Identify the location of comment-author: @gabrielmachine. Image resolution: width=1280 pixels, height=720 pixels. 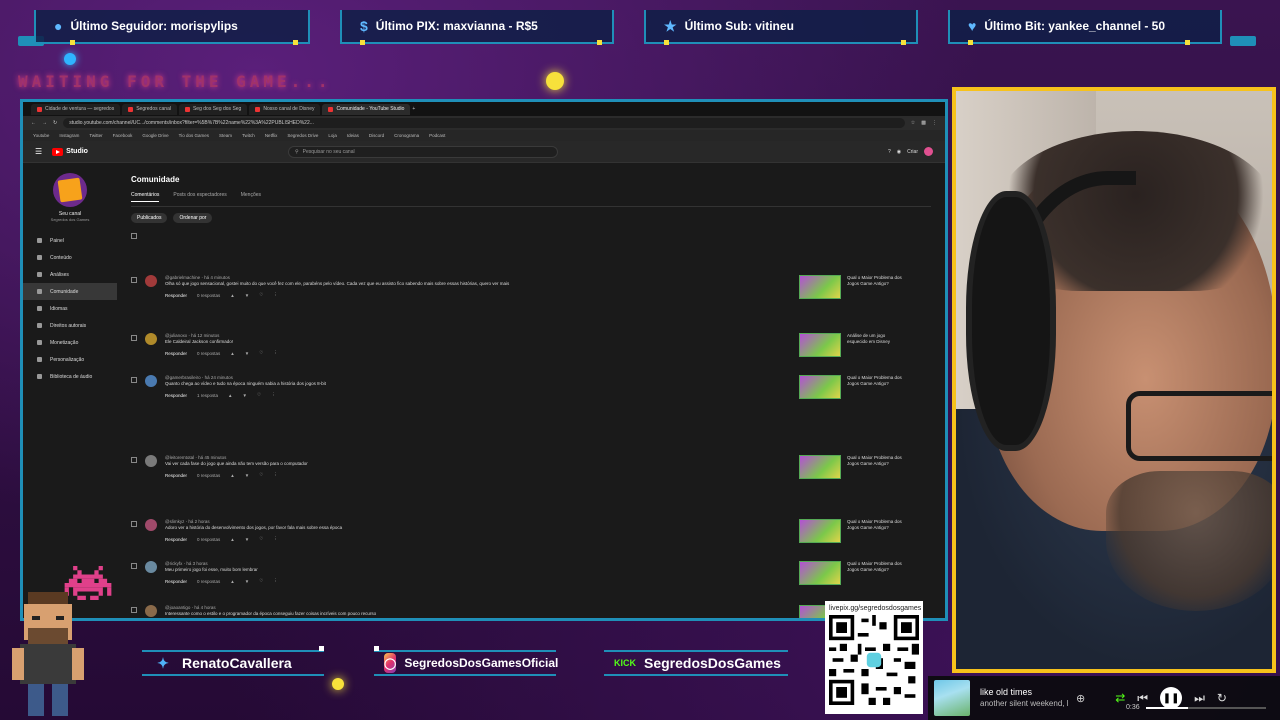
(182, 277).